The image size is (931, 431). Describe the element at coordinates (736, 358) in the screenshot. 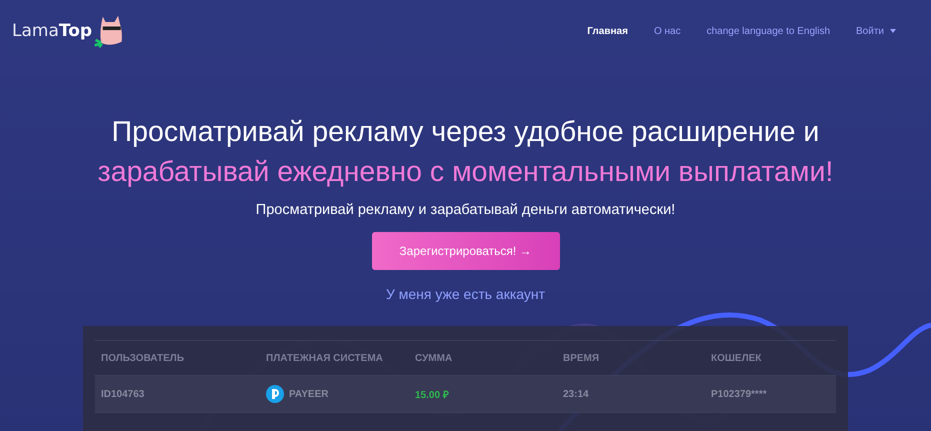

I see `column-header: КОШЕЛЕК` at that location.